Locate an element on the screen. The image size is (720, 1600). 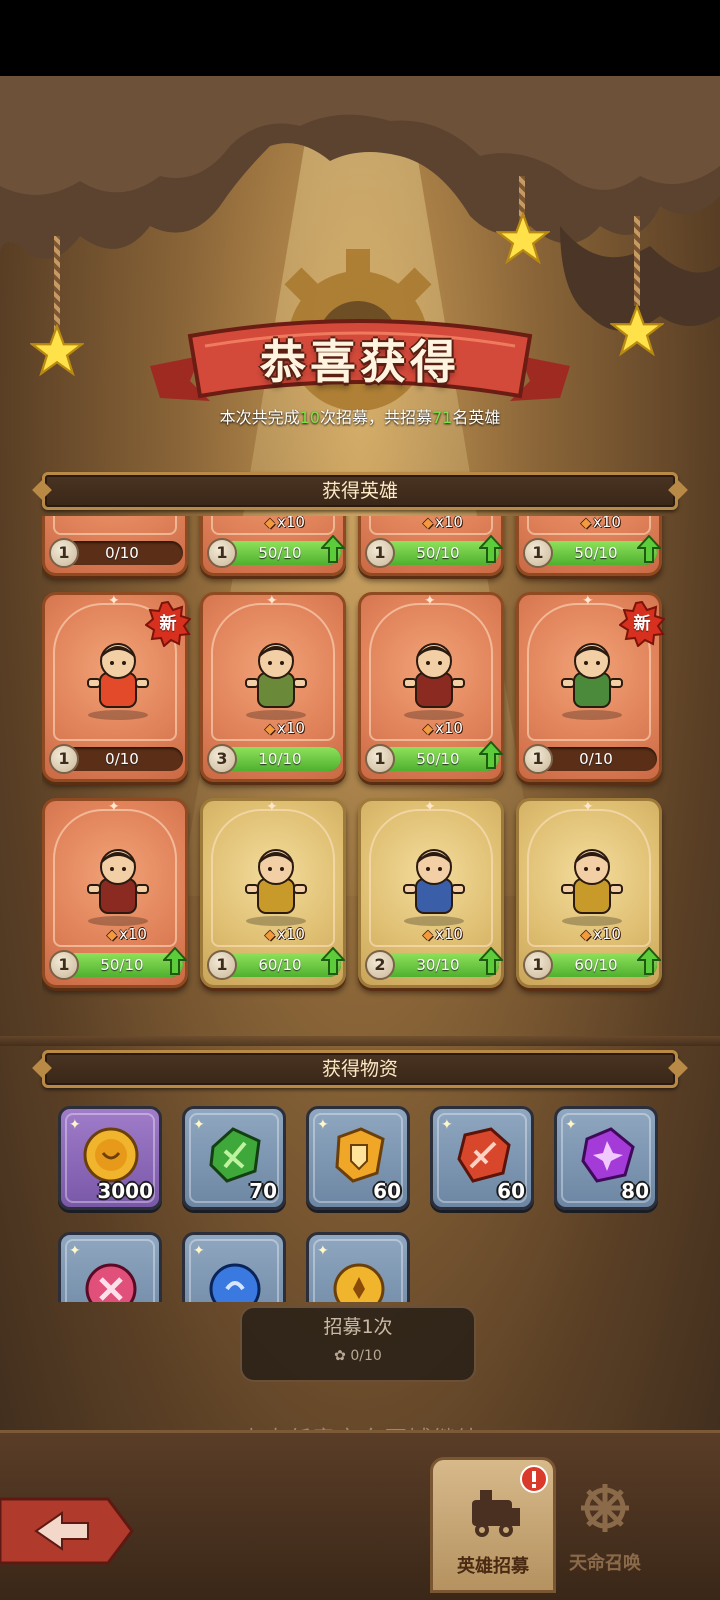
item-tile: ✦ 3000 is located at coordinates (110, 1158).